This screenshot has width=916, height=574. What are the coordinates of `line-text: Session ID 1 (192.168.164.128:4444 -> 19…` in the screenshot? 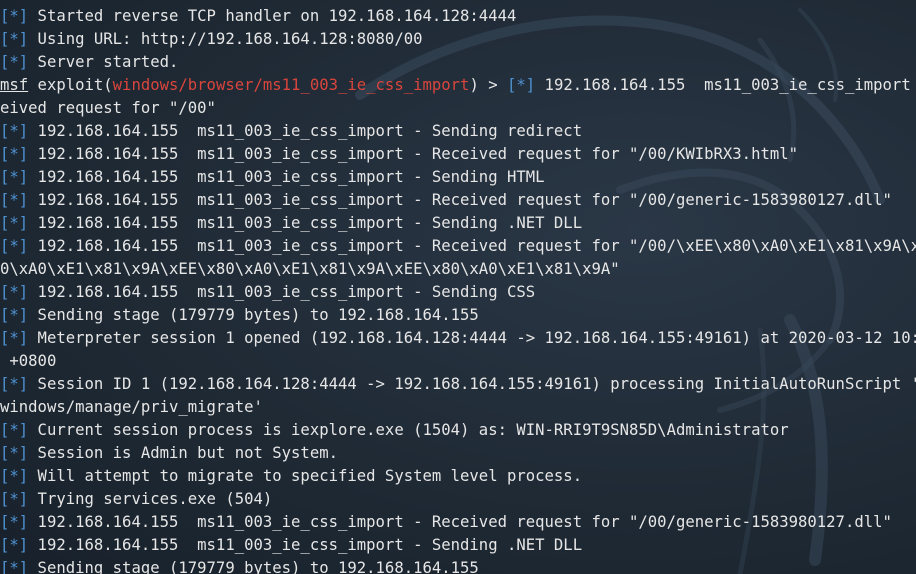 It's located at (472, 384).